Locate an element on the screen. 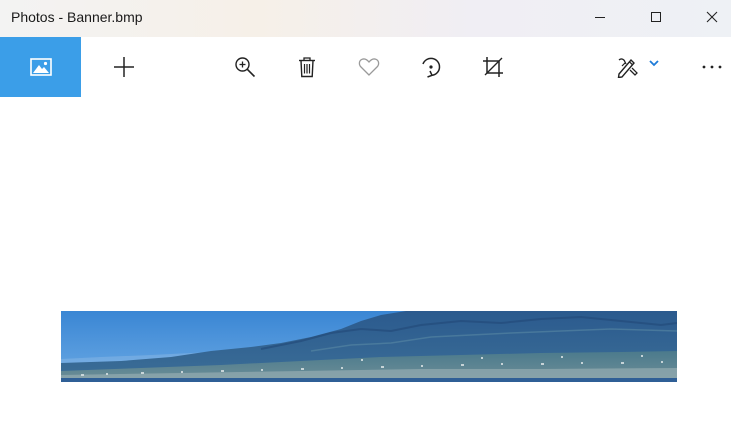 The height and width of the screenshot is (448, 731). rotate-icon is located at coordinates (431, 67).